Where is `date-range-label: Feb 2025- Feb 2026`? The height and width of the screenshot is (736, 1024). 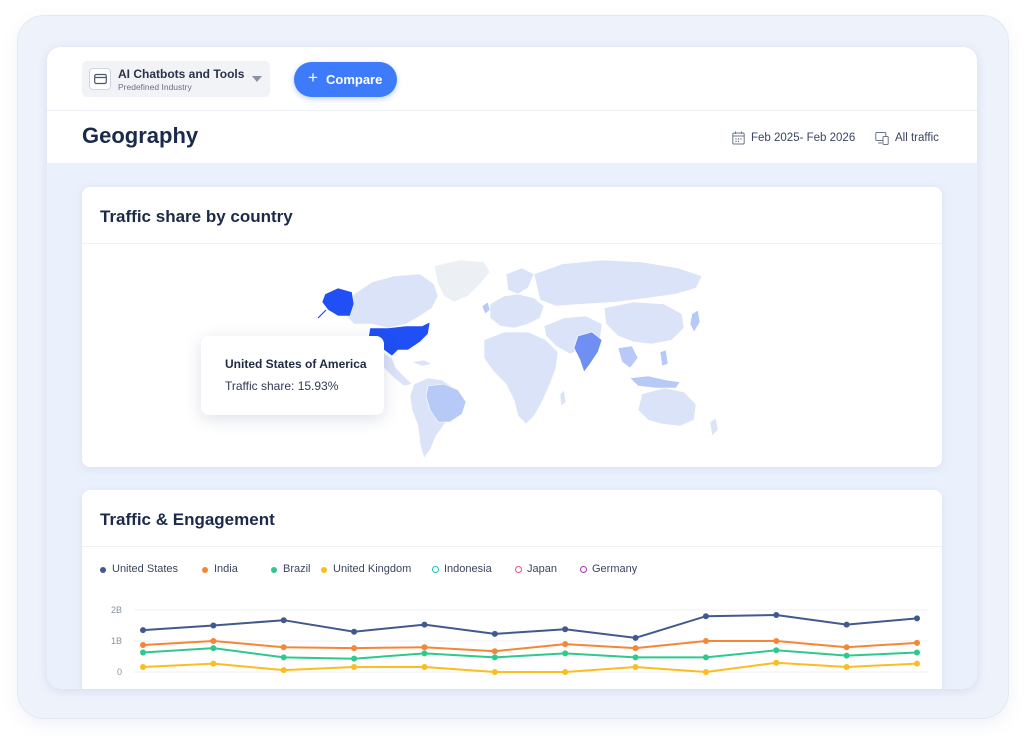 date-range-label: Feb 2025- Feb 2026 is located at coordinates (803, 138).